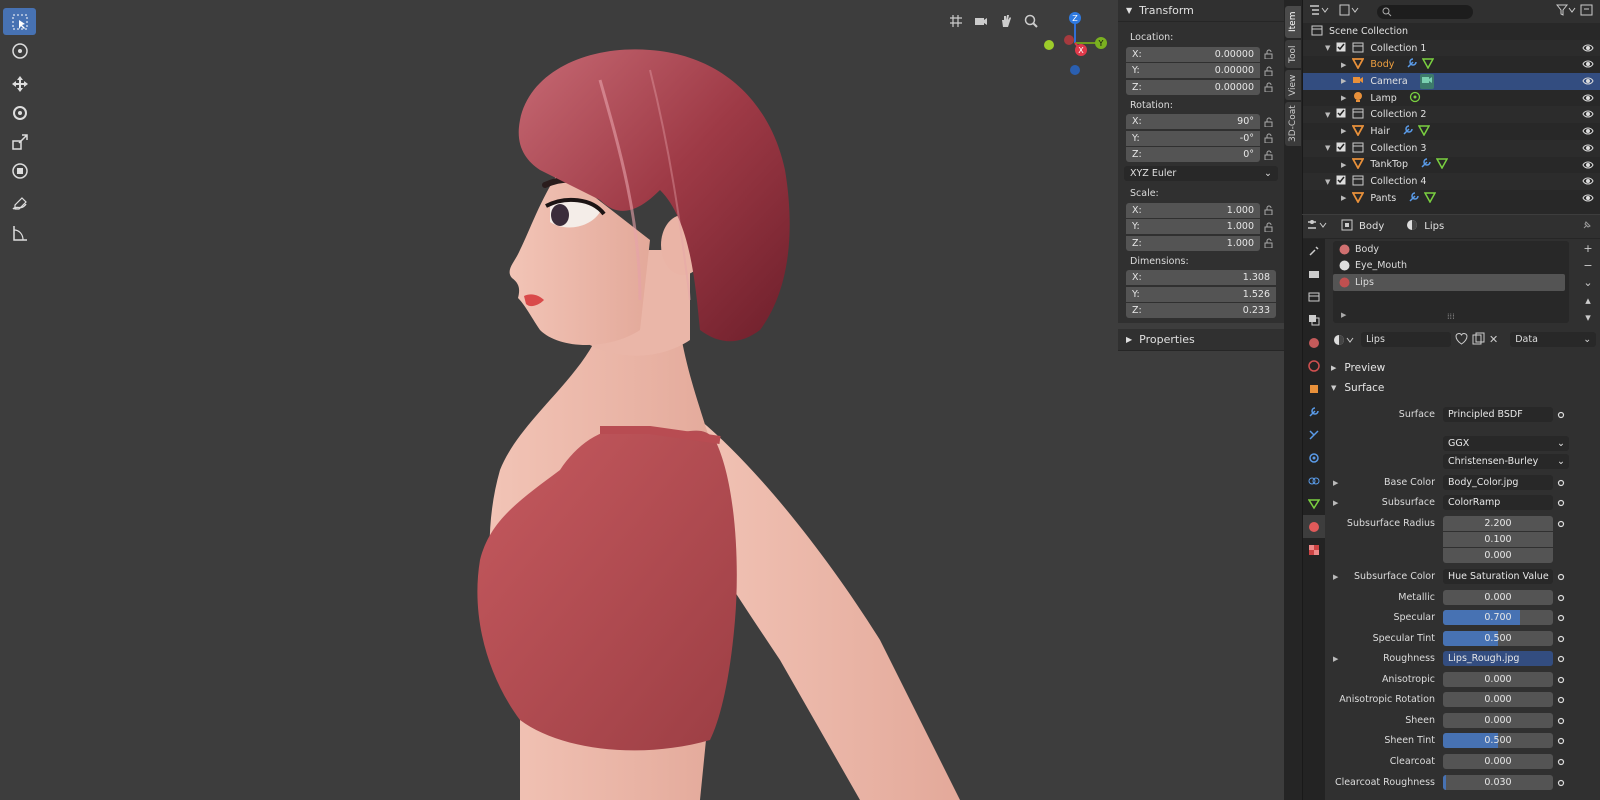 The height and width of the screenshot is (800, 1600). What do you see at coordinates (1193, 71) in the screenshot?
I see `location-y-field: Y: 0.00000` at bounding box center [1193, 71].